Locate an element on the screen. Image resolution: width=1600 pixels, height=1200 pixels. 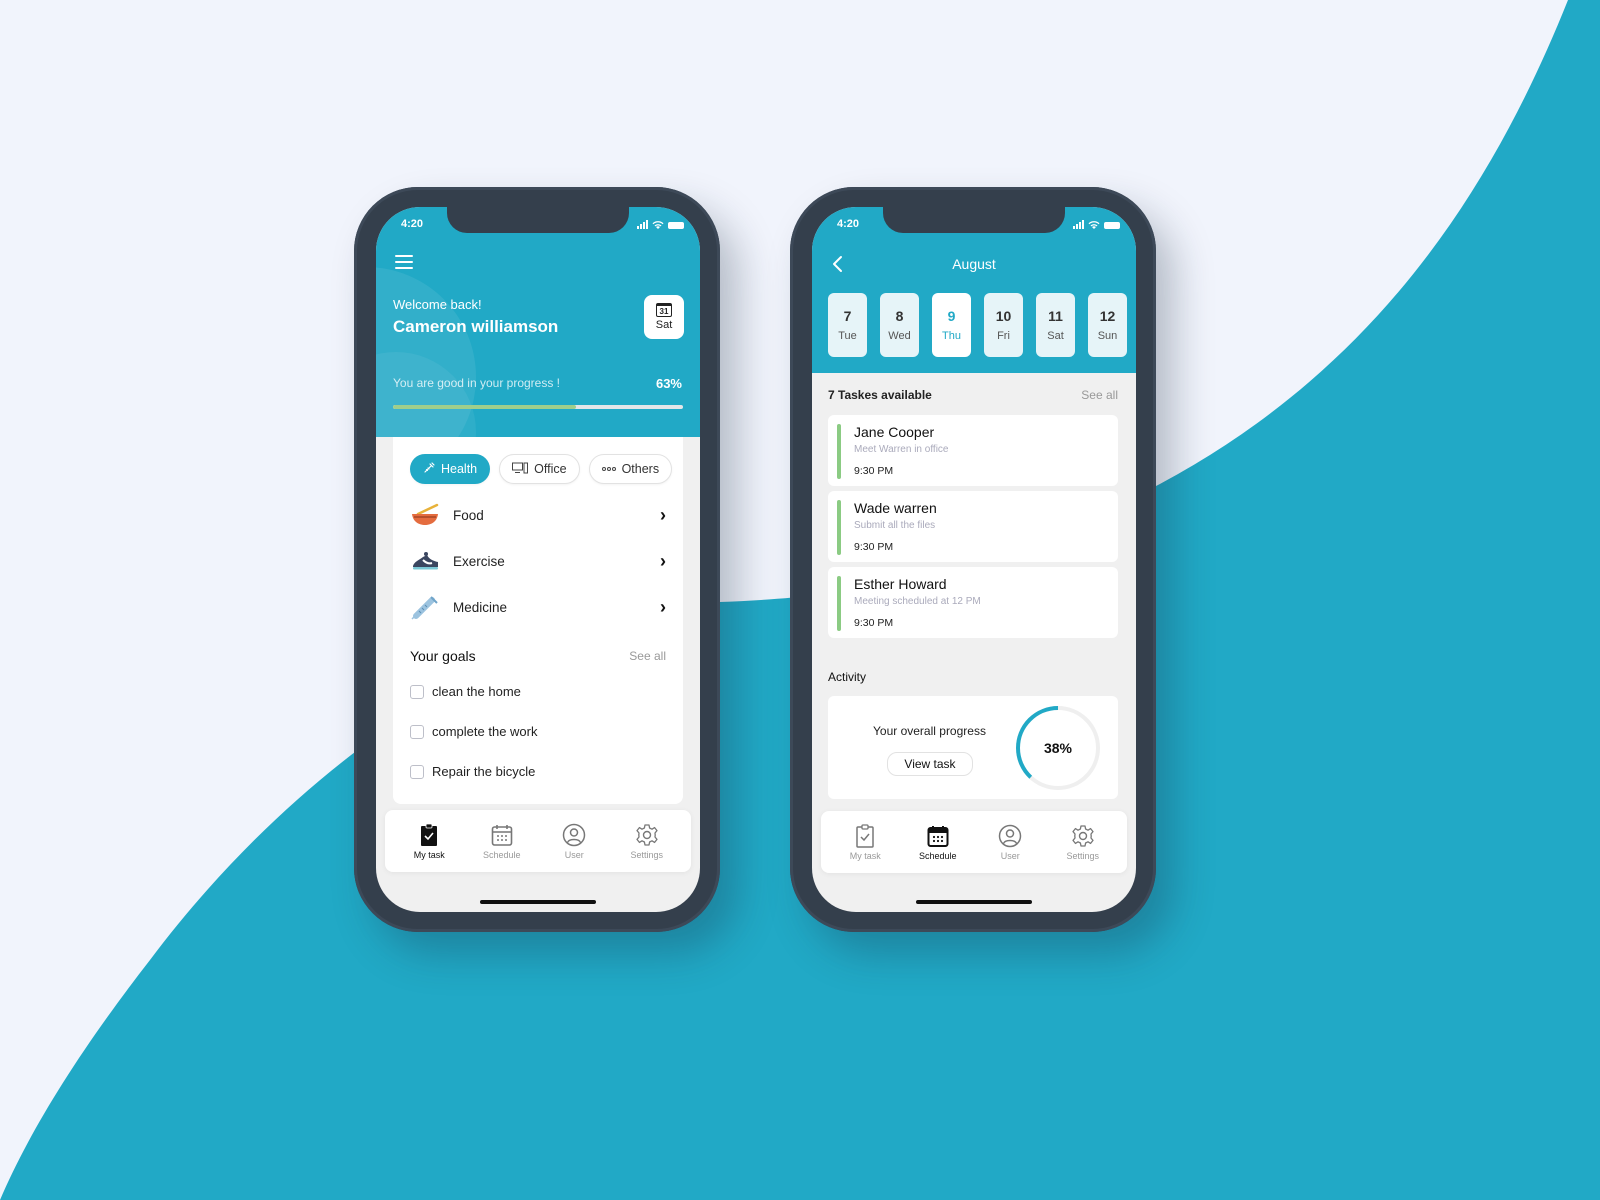
day-number: 10 is located at coordinates (1003, 316).